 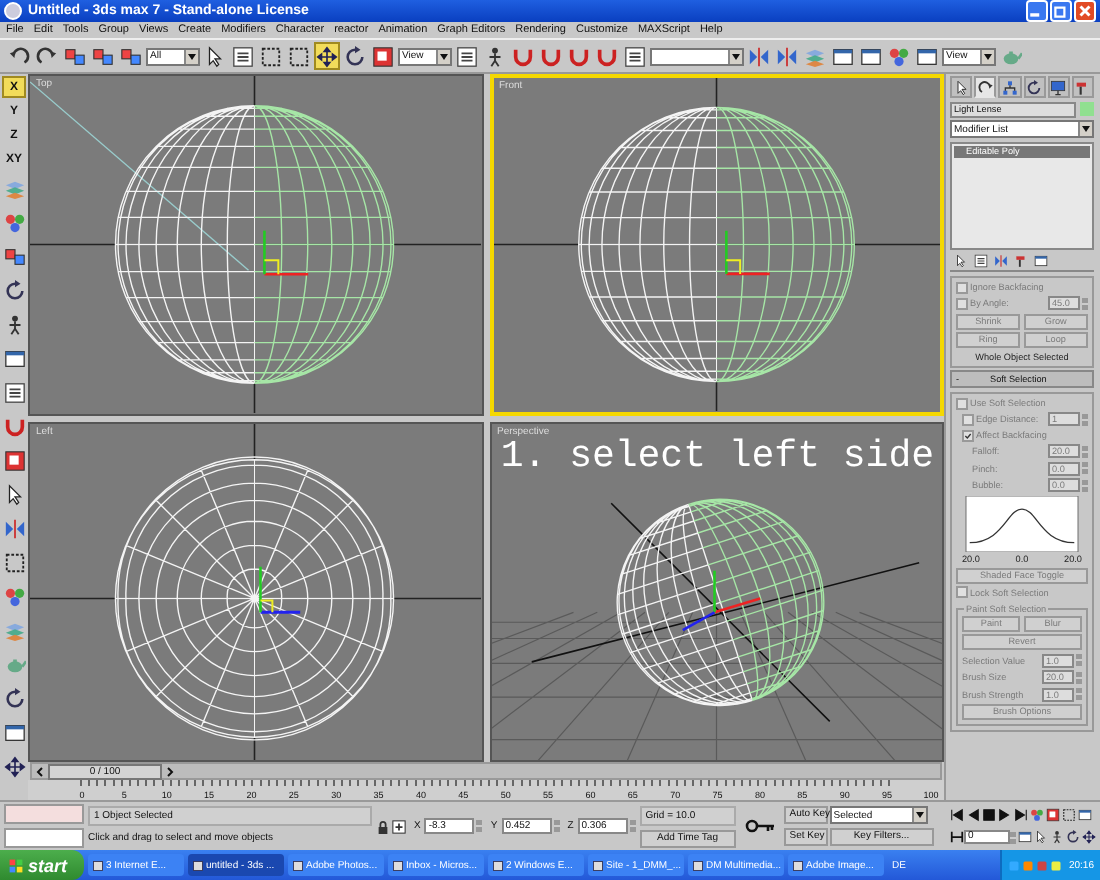 I want to click on lock-icon, so click(x=383, y=826).